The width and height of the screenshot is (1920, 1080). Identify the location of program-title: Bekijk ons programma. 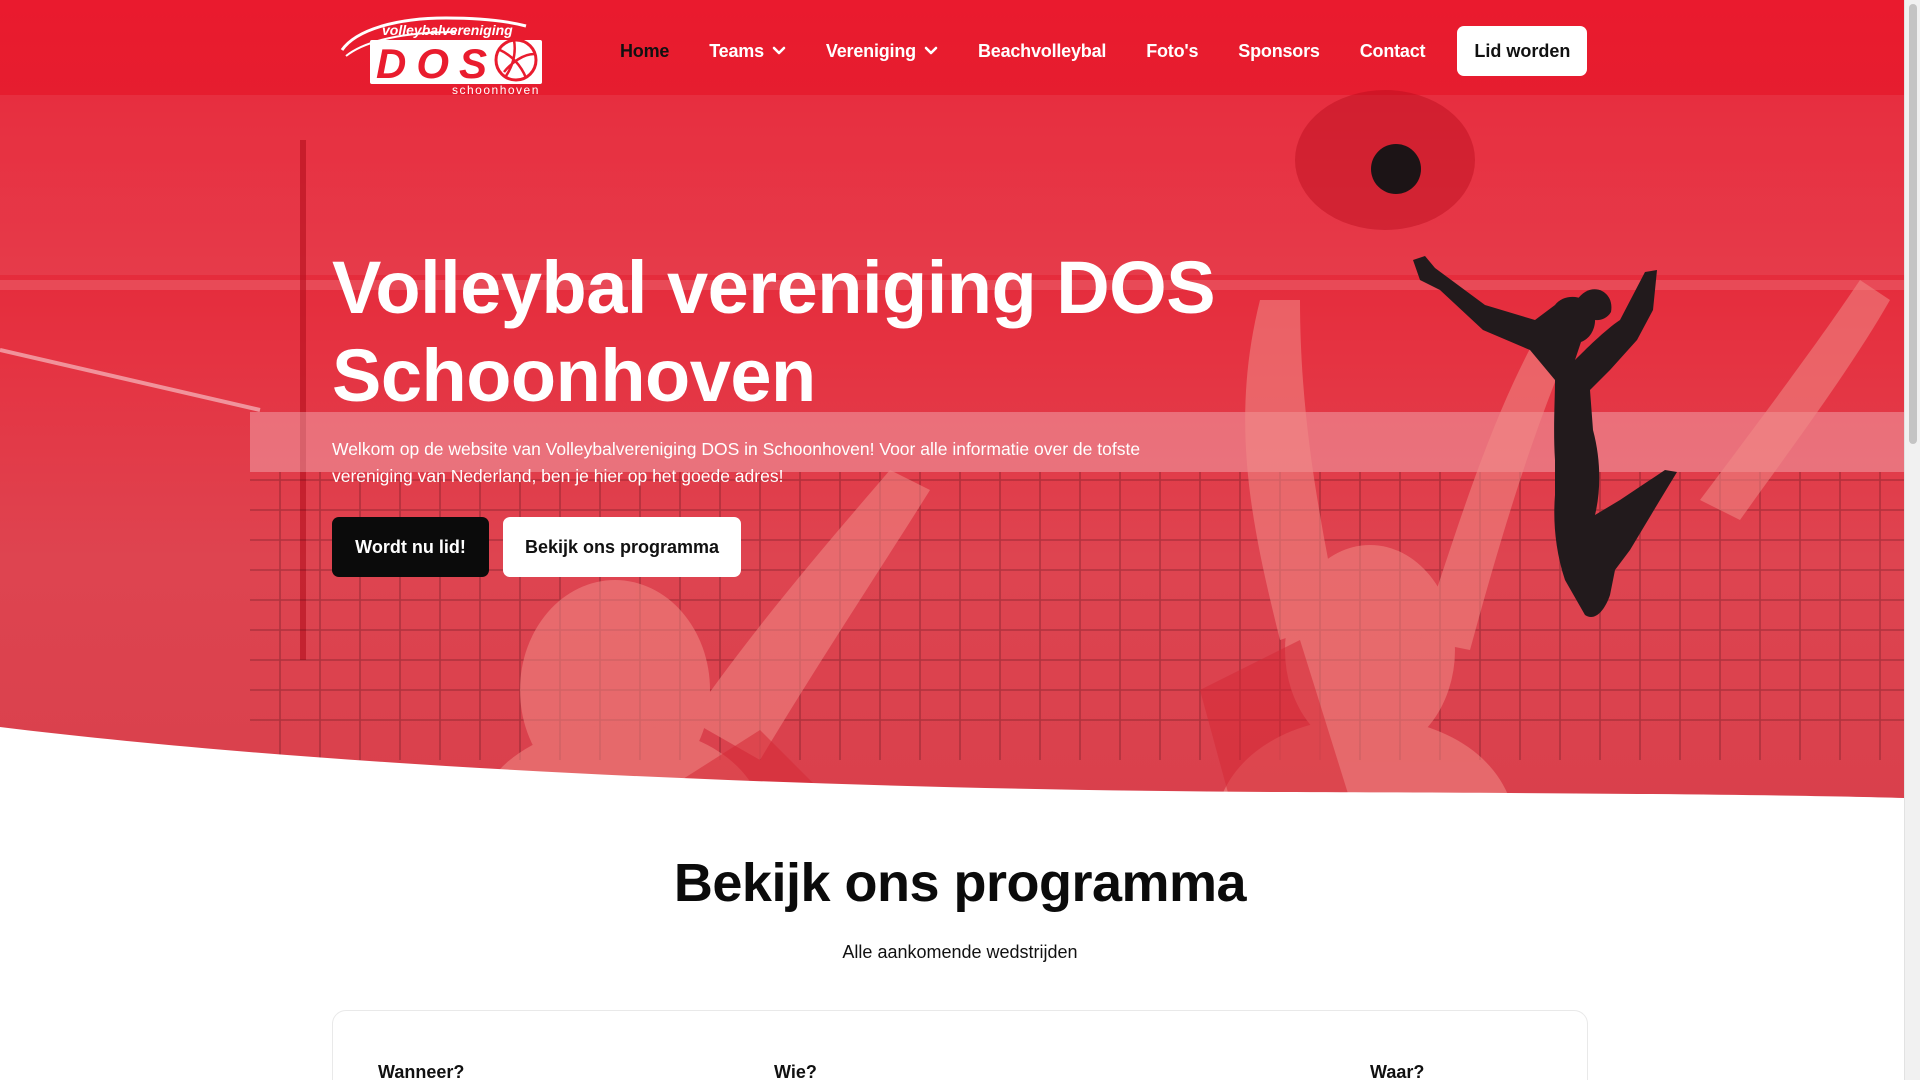
(960, 883).